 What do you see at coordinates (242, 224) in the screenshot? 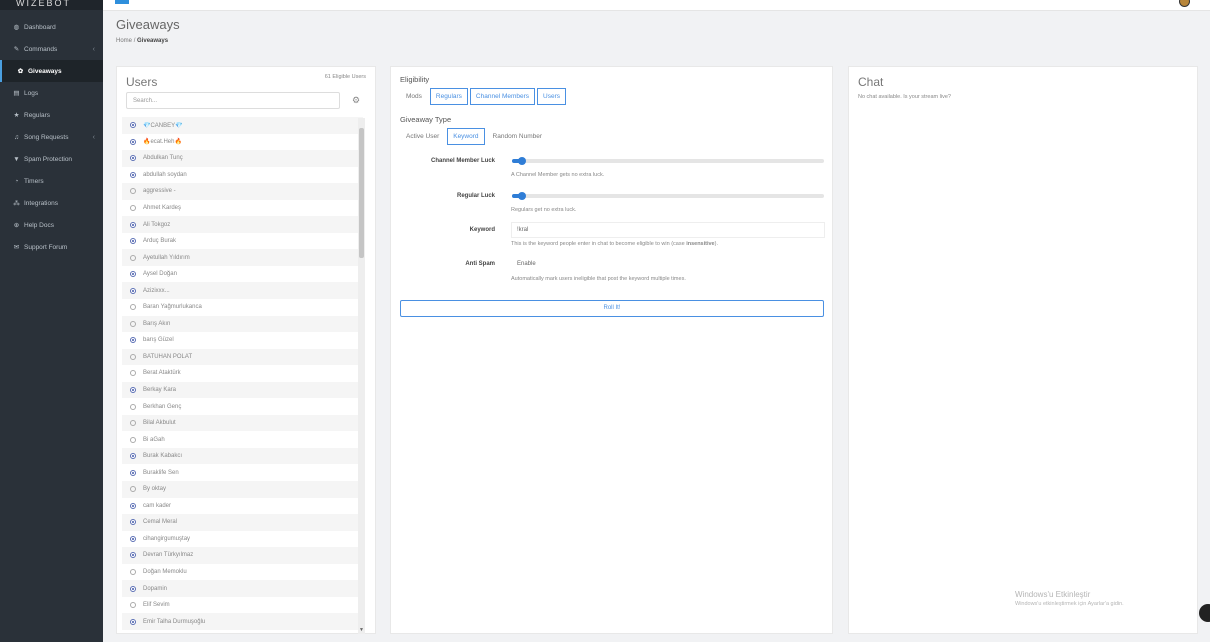
I see `list-item: Ali Tokgoz` at bounding box center [242, 224].